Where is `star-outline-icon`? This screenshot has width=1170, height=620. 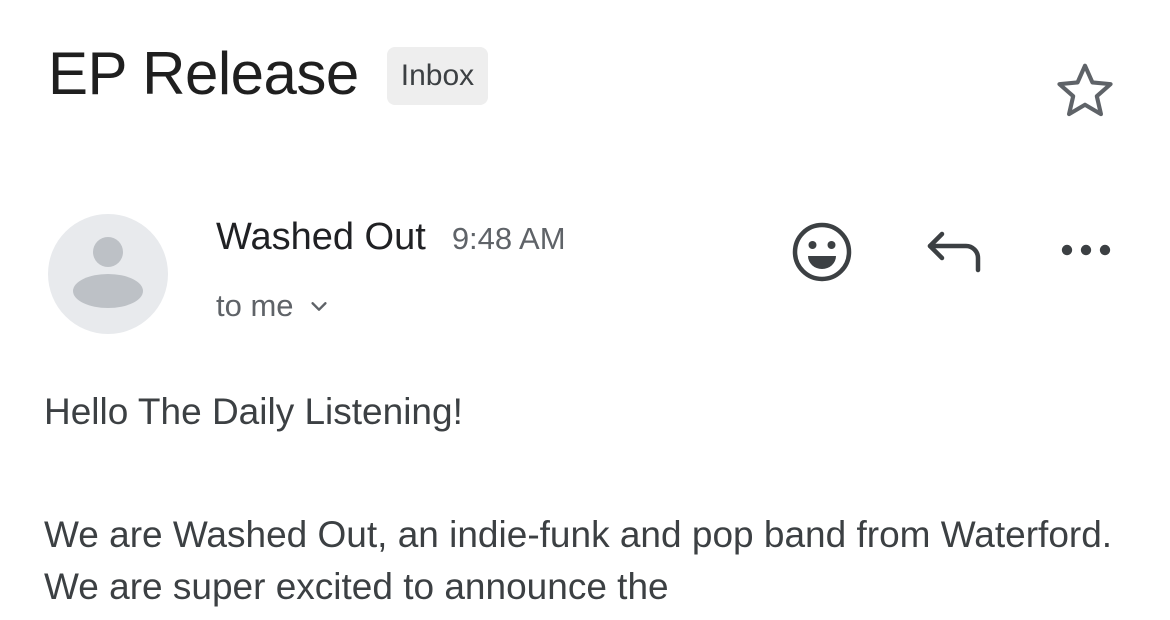
star-outline-icon is located at coordinates (1085, 90).